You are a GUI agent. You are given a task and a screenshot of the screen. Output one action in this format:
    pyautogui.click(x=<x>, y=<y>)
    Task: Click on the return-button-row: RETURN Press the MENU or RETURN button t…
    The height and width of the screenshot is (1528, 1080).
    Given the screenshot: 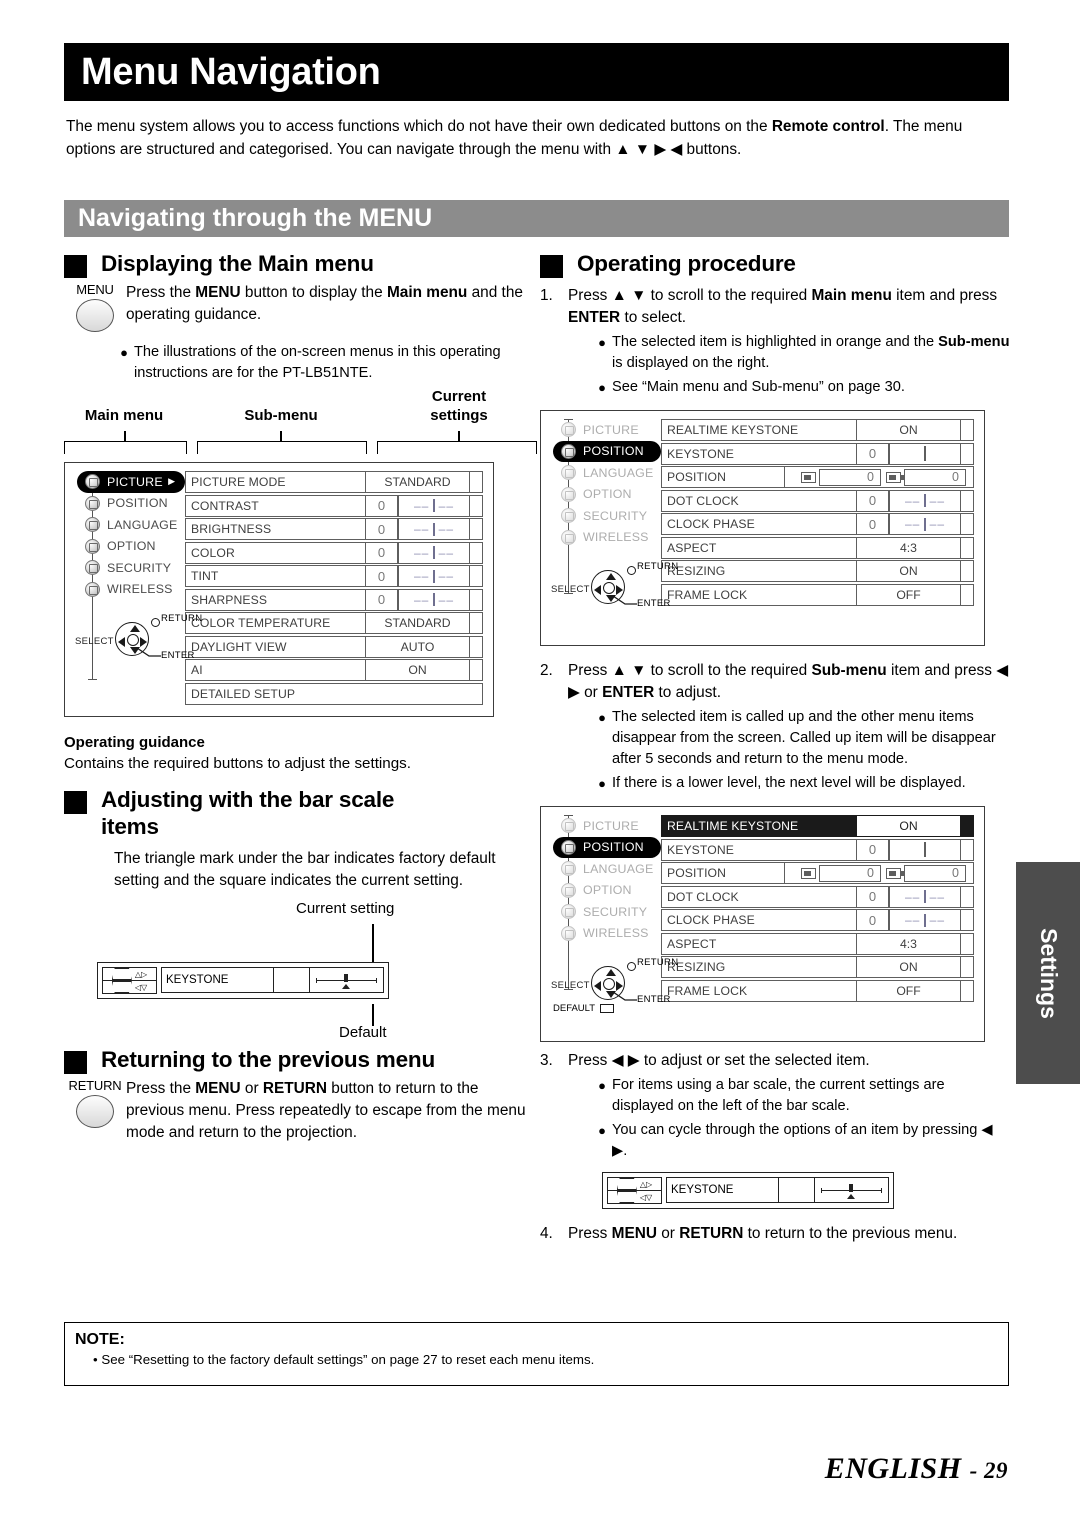 What is the action you would take?
    pyautogui.click(x=299, y=1111)
    